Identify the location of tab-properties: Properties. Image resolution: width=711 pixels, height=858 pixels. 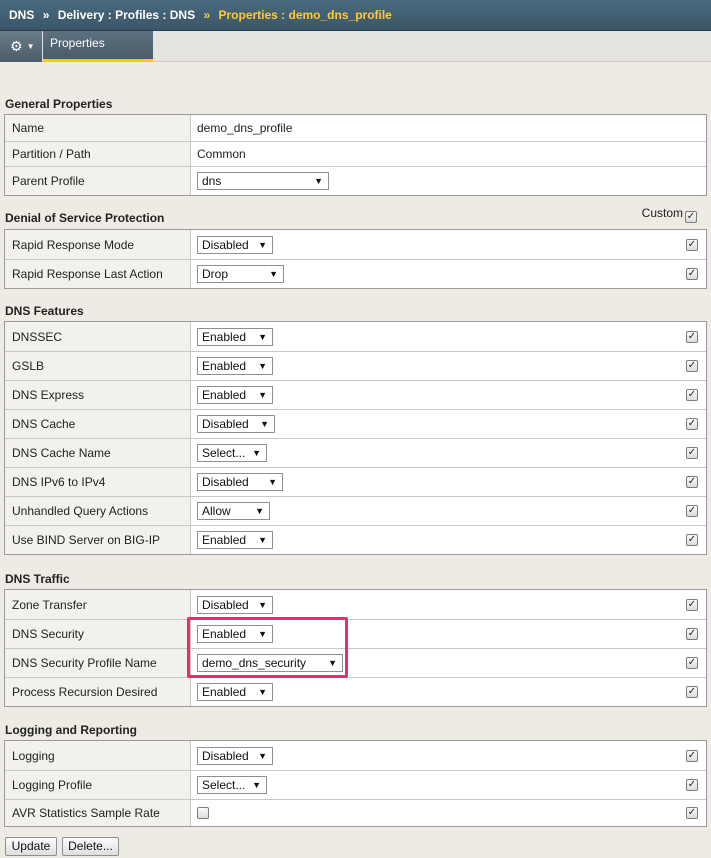
(98, 46).